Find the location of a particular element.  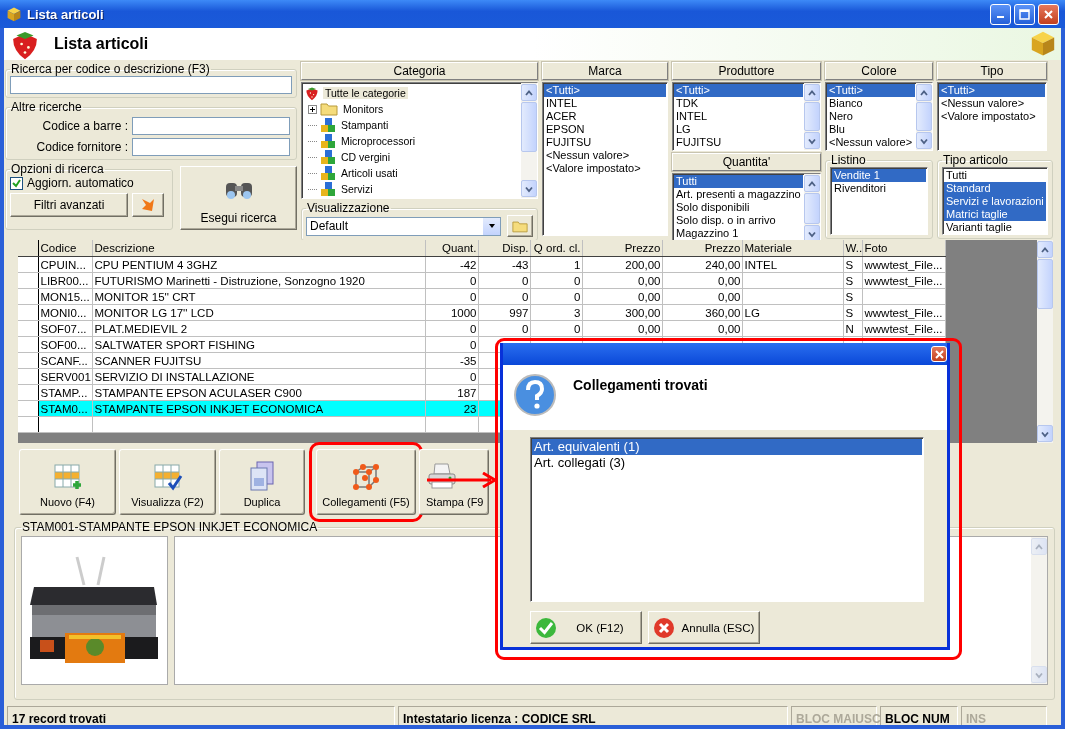

checkbox-label: Aggiorn. automatico is located at coordinates (80, 183).